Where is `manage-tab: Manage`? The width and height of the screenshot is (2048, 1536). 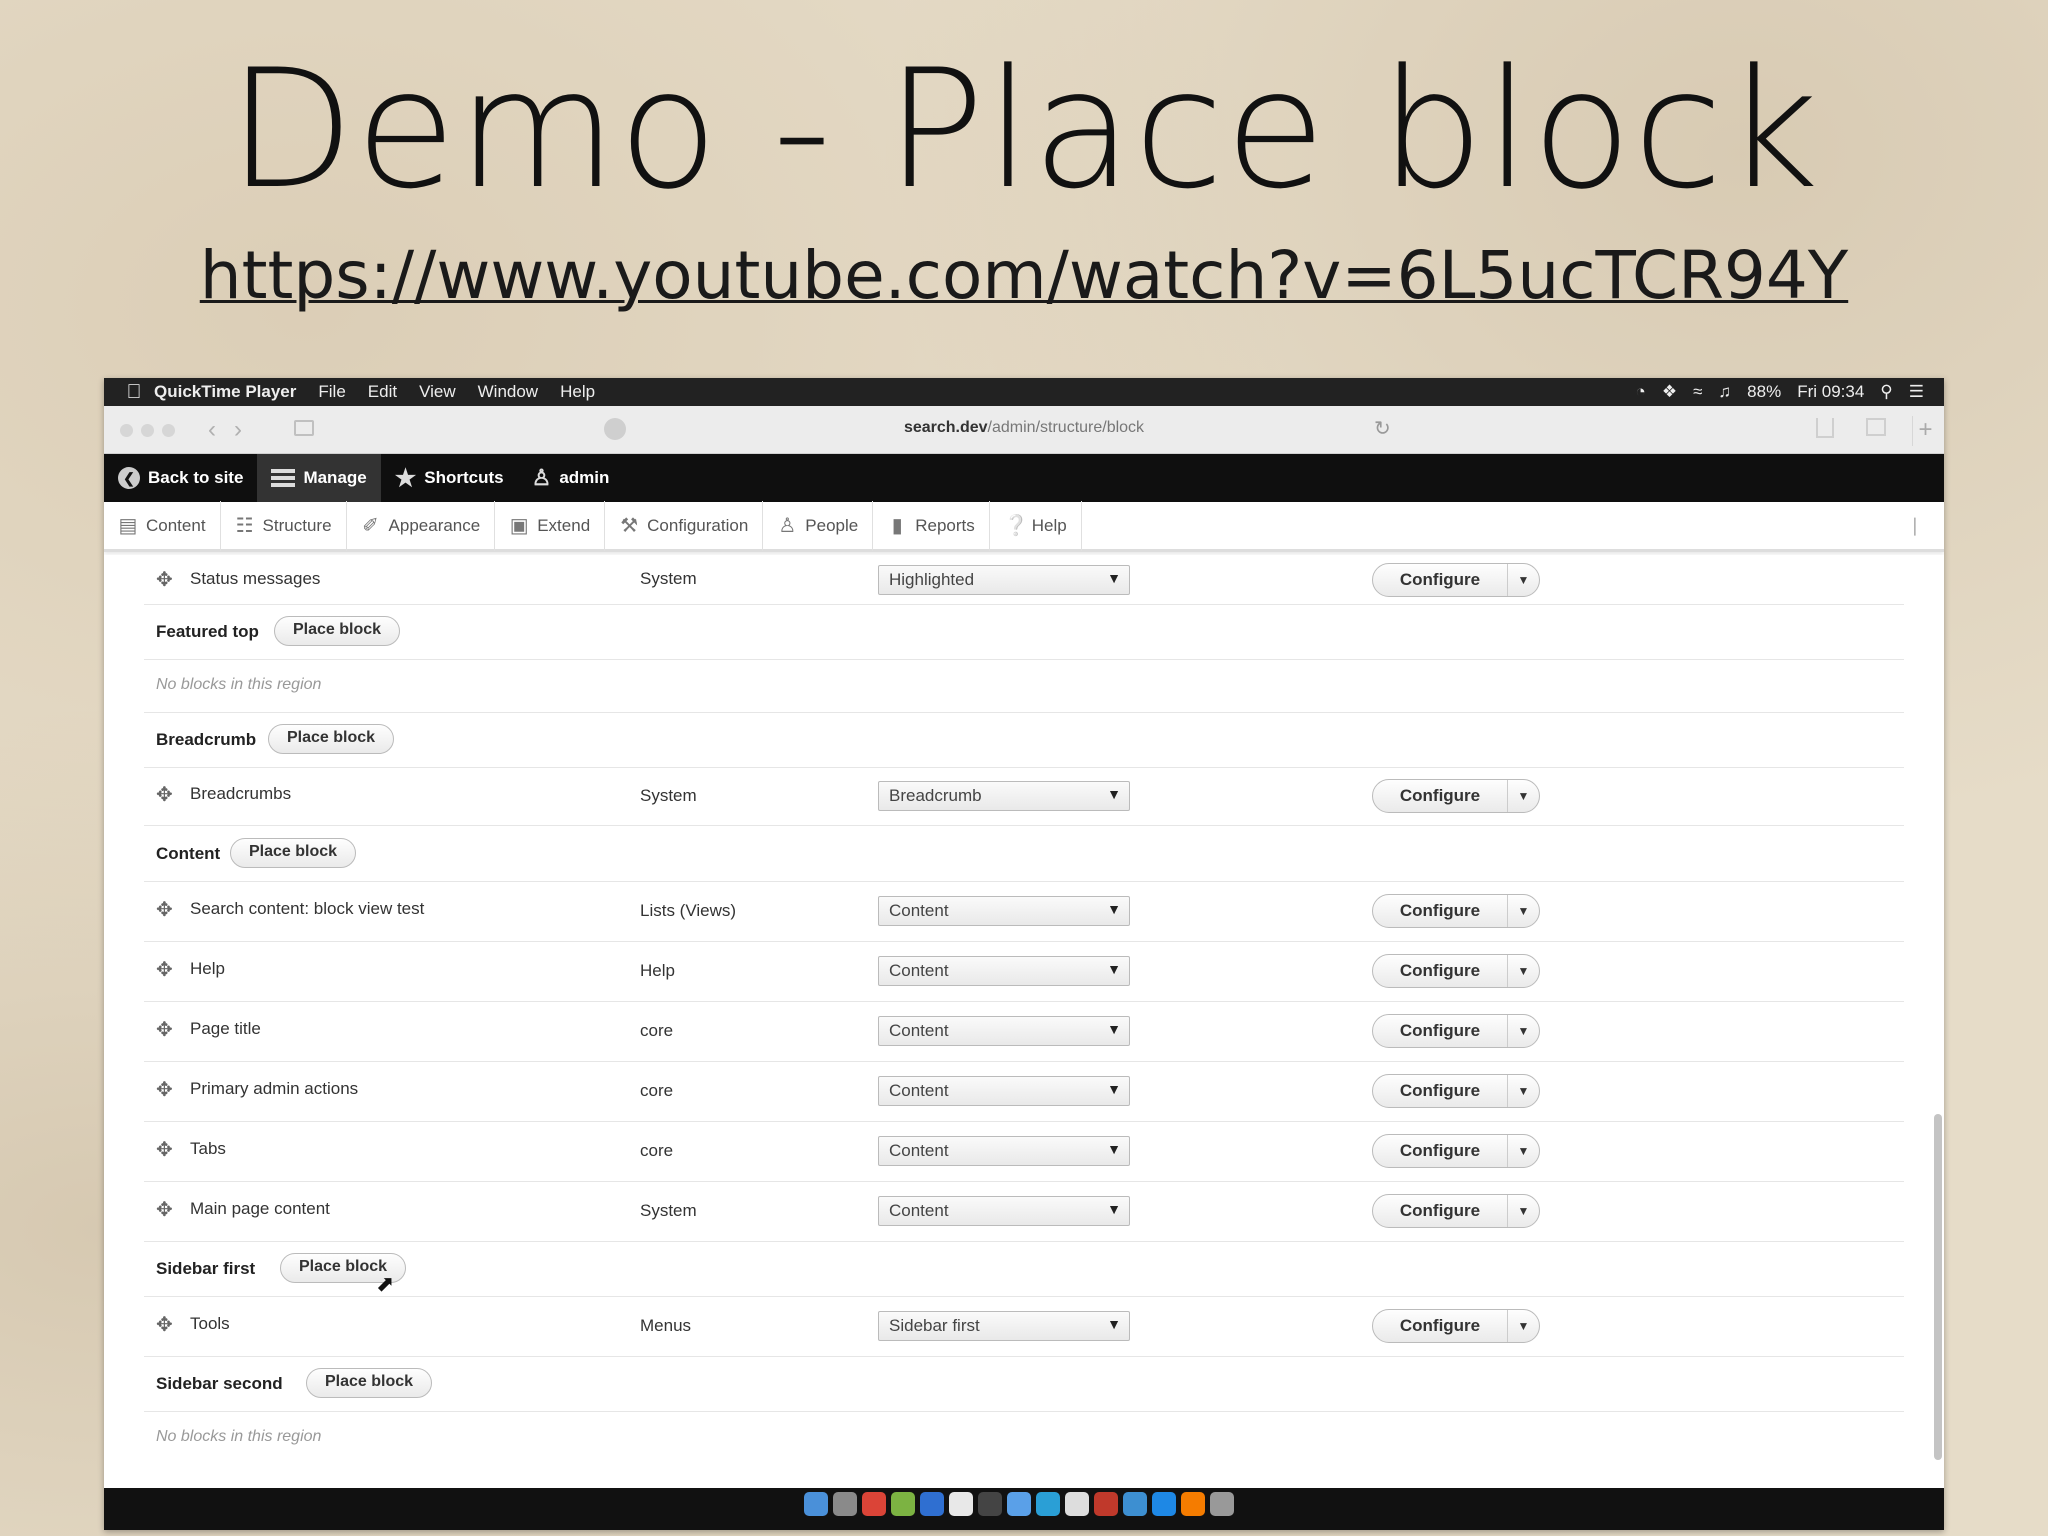 manage-tab: Manage is located at coordinates (319, 478).